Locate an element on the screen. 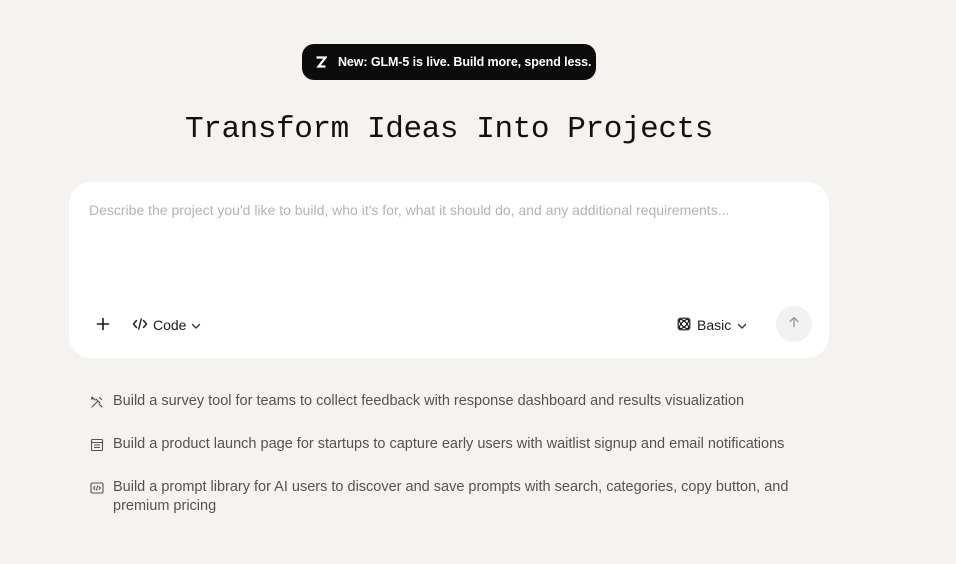 Image resolution: width=956 pixels, height=564 pixels. add-attachment-button is located at coordinates (103, 325).